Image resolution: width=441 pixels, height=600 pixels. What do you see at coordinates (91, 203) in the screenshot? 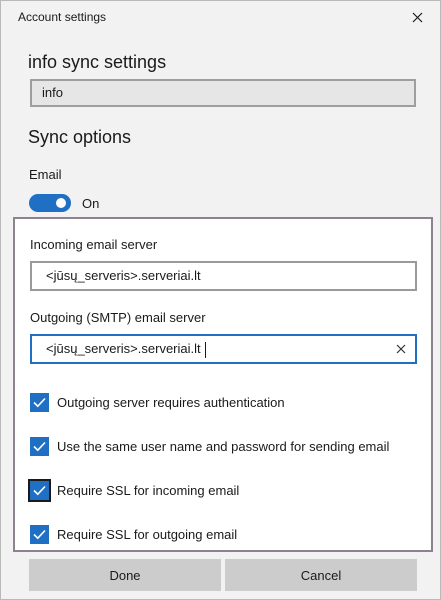
I see `toggle-state-label: On` at bounding box center [91, 203].